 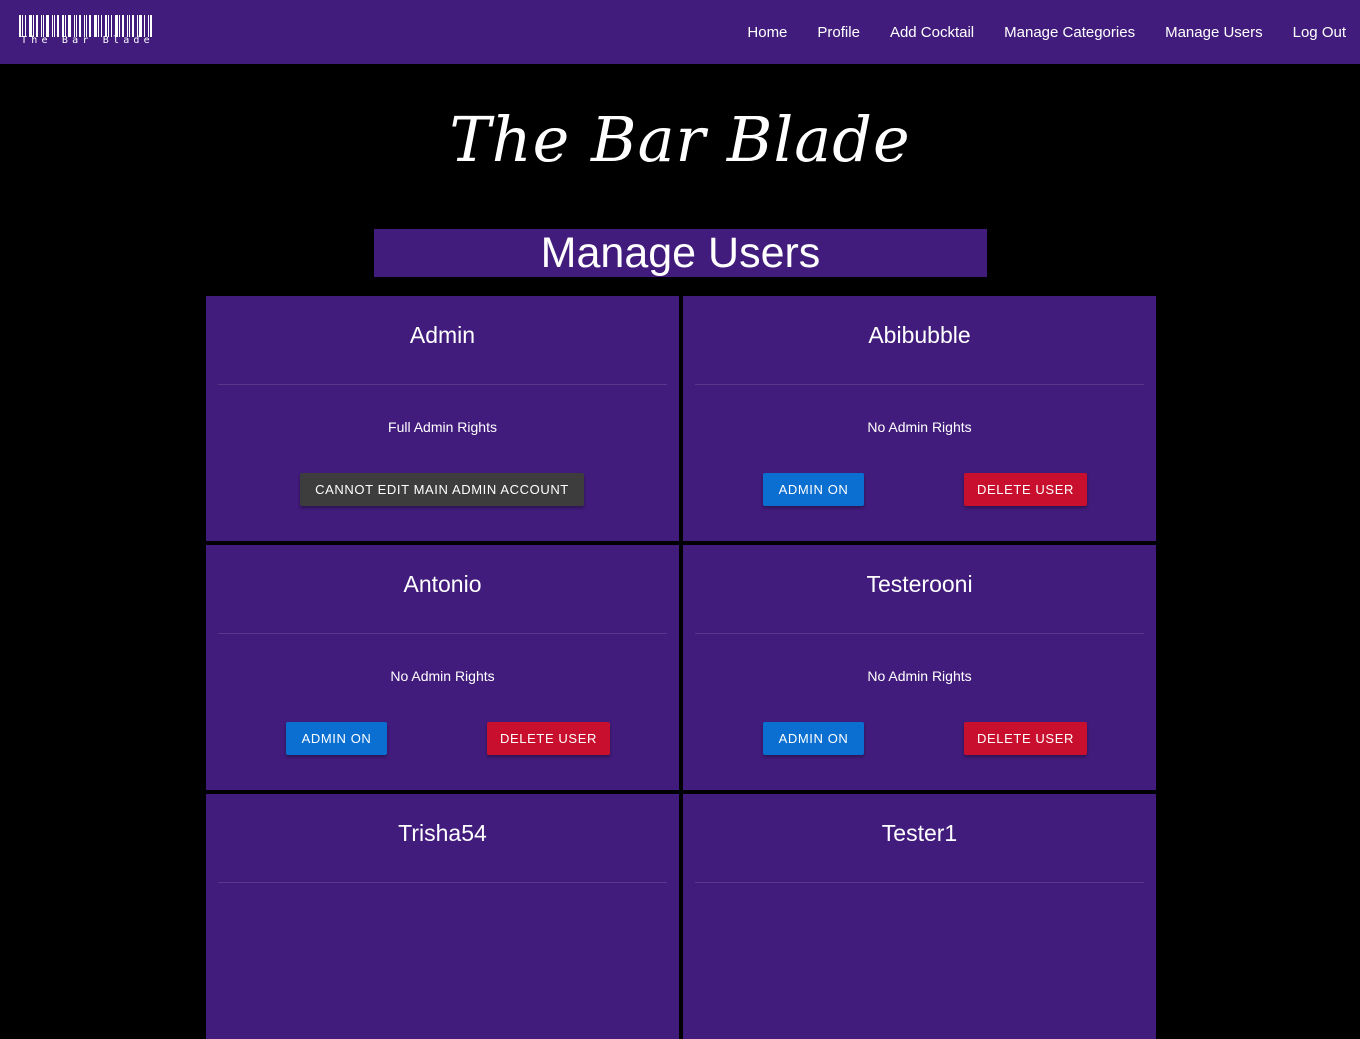 What do you see at coordinates (838, 32) in the screenshot?
I see `nav-profile: Profile` at bounding box center [838, 32].